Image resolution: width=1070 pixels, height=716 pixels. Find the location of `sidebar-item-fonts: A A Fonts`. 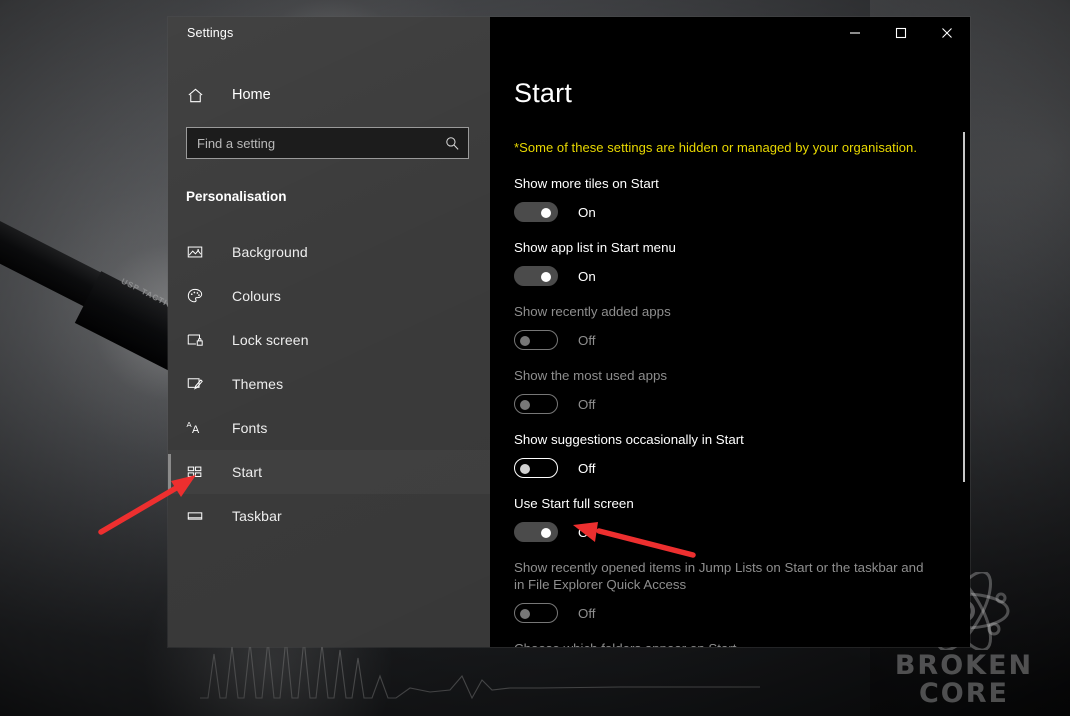

sidebar-item-fonts: A A Fonts is located at coordinates (329, 428).